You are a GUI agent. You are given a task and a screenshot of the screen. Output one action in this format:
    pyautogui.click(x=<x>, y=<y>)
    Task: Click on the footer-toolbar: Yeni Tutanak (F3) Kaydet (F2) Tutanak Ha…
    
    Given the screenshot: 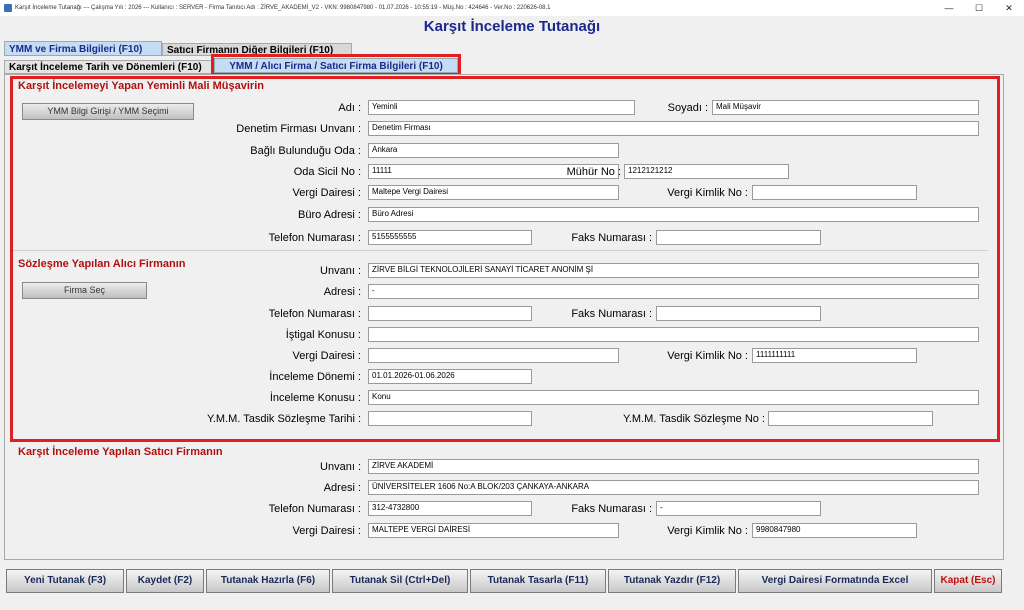 What is the action you would take?
    pyautogui.click(x=504, y=581)
    